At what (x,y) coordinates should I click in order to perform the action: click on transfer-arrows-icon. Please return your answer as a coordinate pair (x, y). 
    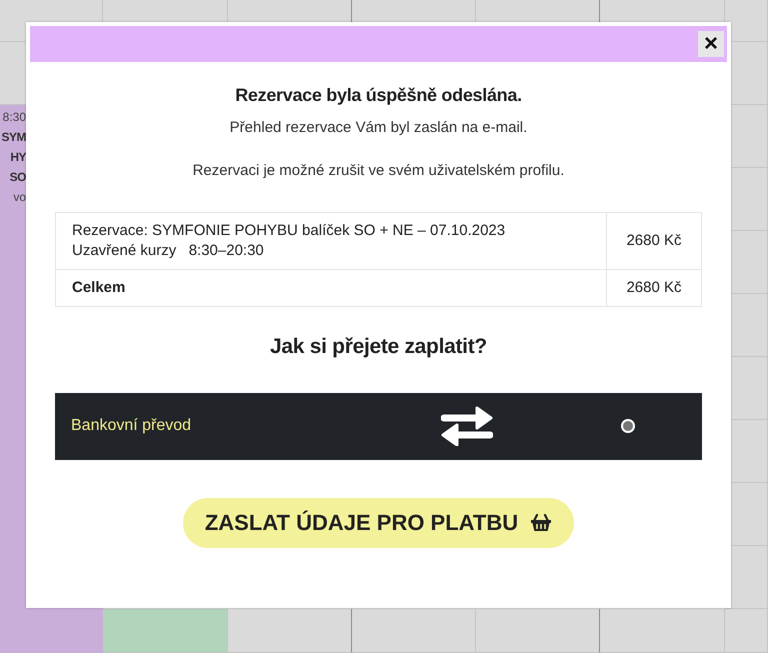
    Looking at the image, I should click on (467, 426).